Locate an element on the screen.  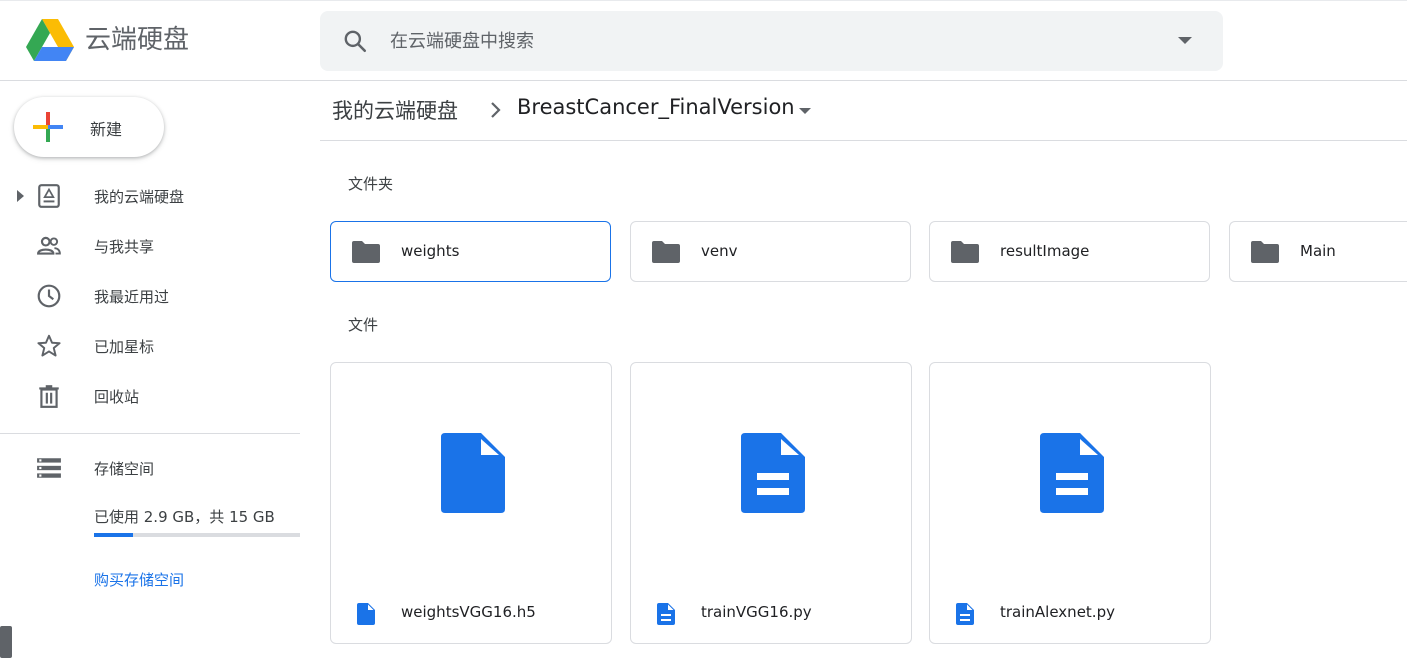
sidebar-item-label: 存储空间 is located at coordinates (124, 469).